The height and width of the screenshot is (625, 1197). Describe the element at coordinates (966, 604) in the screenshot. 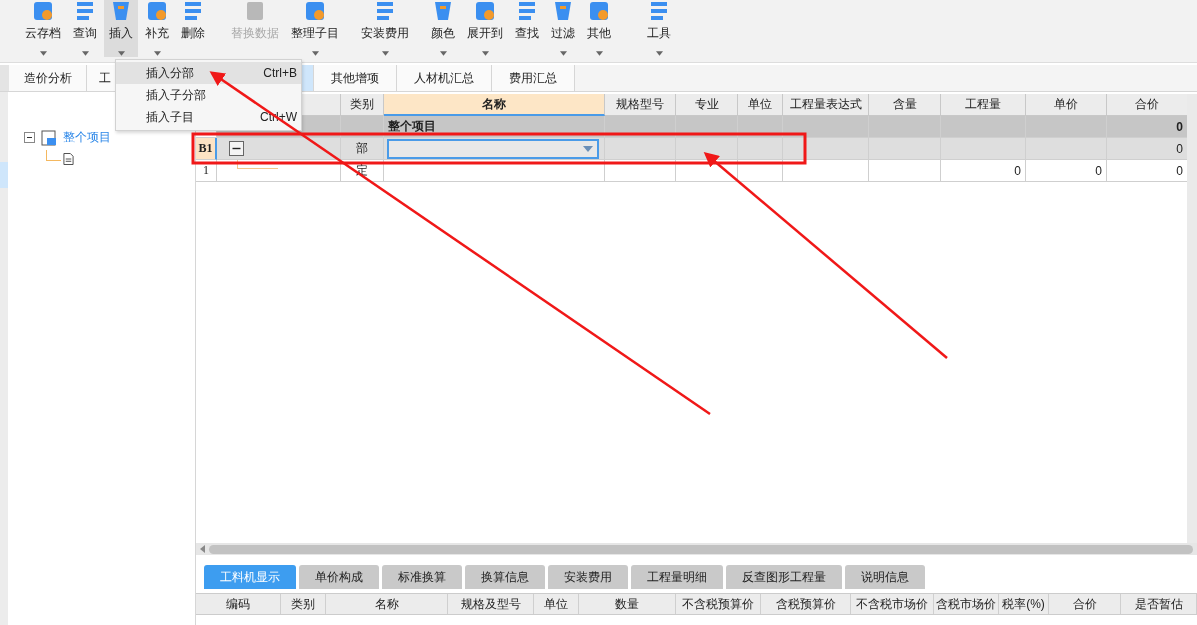

I see `column-header: 含税市场价` at that location.